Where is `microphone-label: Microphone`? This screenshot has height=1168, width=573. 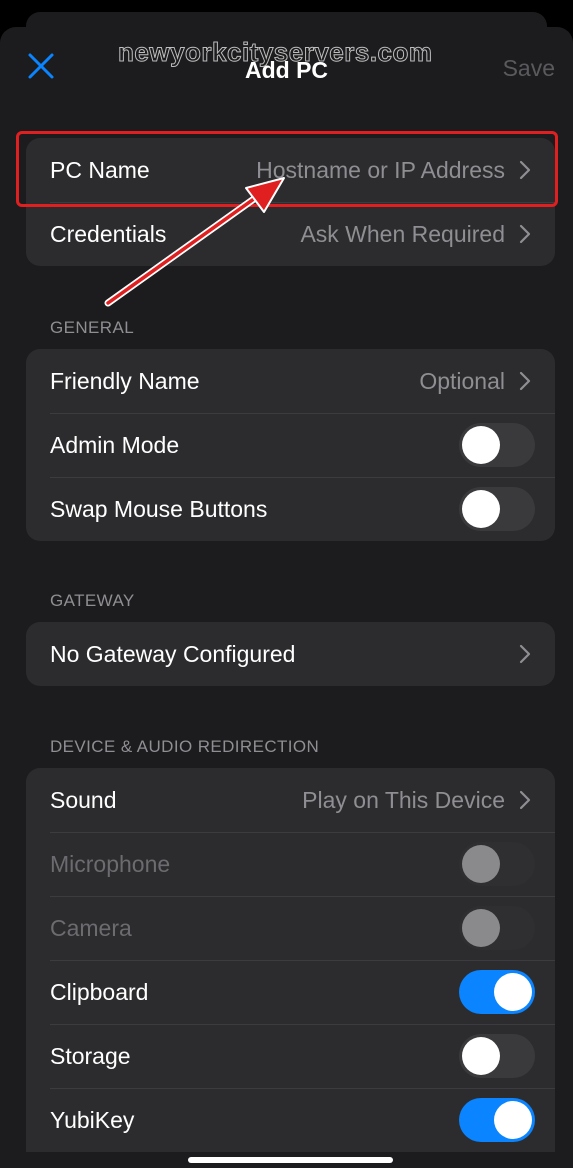
microphone-label: Microphone is located at coordinates (110, 863).